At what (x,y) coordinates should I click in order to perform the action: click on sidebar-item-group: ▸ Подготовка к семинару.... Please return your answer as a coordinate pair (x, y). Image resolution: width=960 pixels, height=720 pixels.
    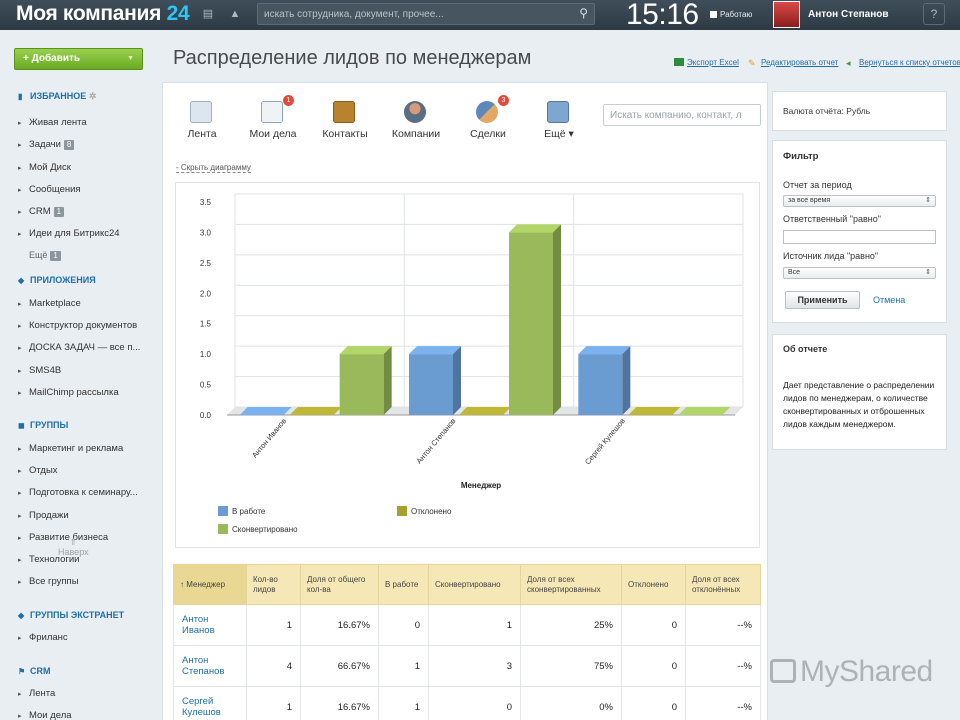
    Looking at the image, I should click on (78, 492).